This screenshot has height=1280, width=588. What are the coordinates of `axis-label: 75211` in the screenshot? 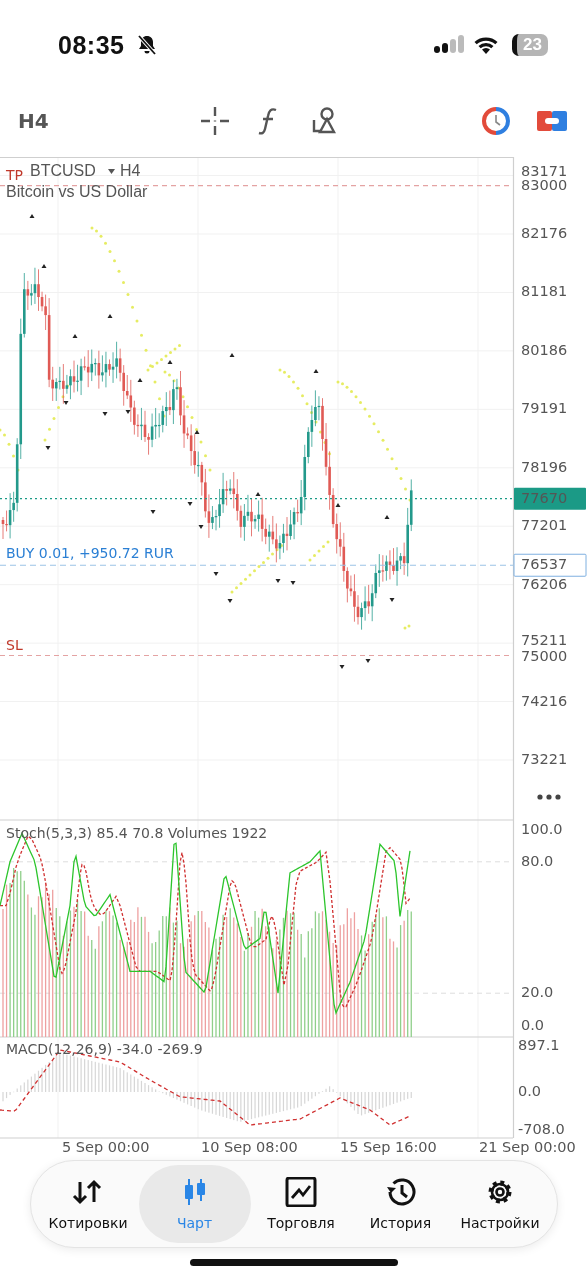 It's located at (544, 640).